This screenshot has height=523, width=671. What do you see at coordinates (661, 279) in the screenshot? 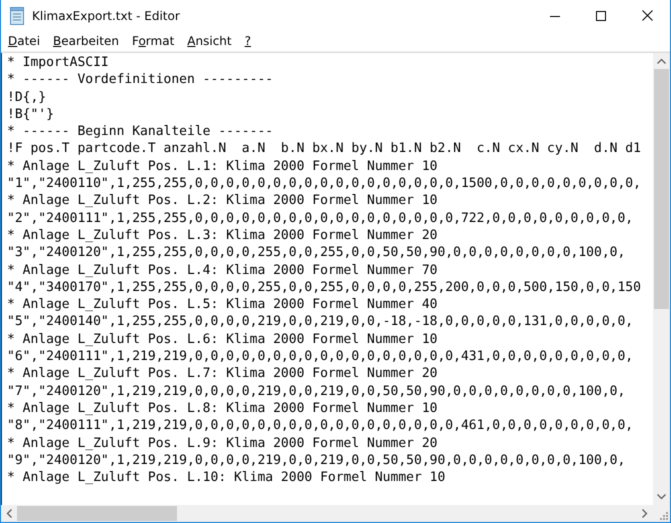
I see `vertical-scrollbar` at bounding box center [661, 279].